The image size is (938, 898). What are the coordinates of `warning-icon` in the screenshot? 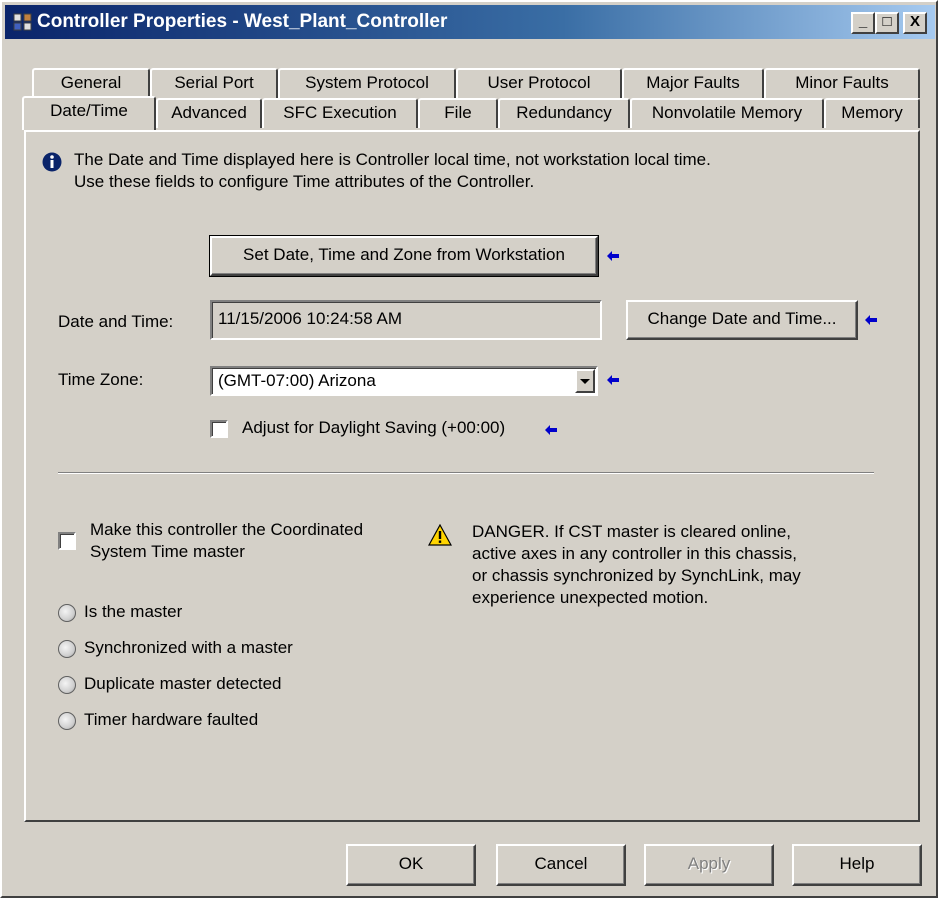 It's located at (440, 535).